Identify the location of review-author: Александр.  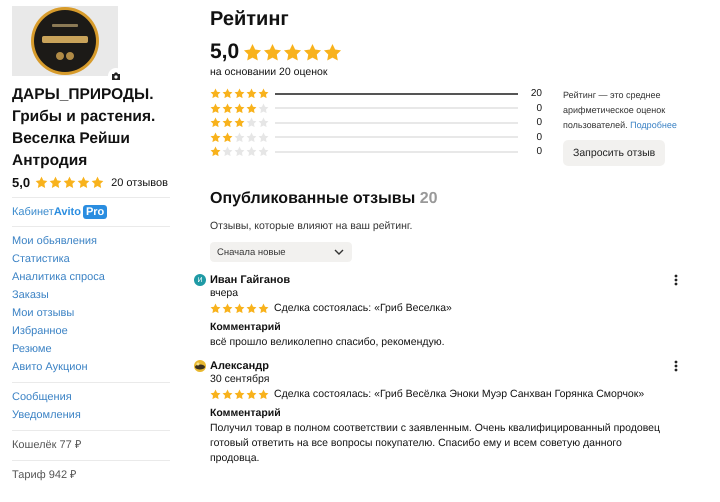
(239, 366).